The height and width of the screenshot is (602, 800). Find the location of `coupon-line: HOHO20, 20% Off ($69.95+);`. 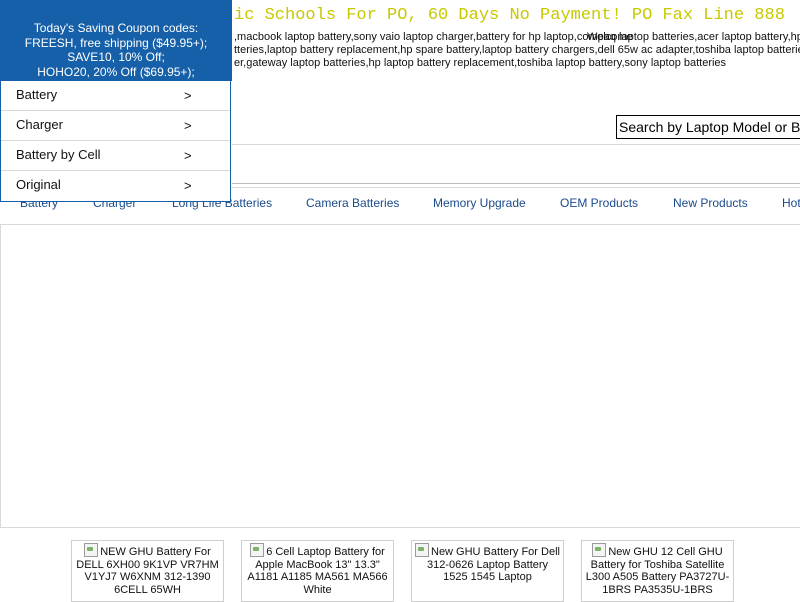

coupon-line: HOHO20, 20% Off ($69.95+); is located at coordinates (116, 71).